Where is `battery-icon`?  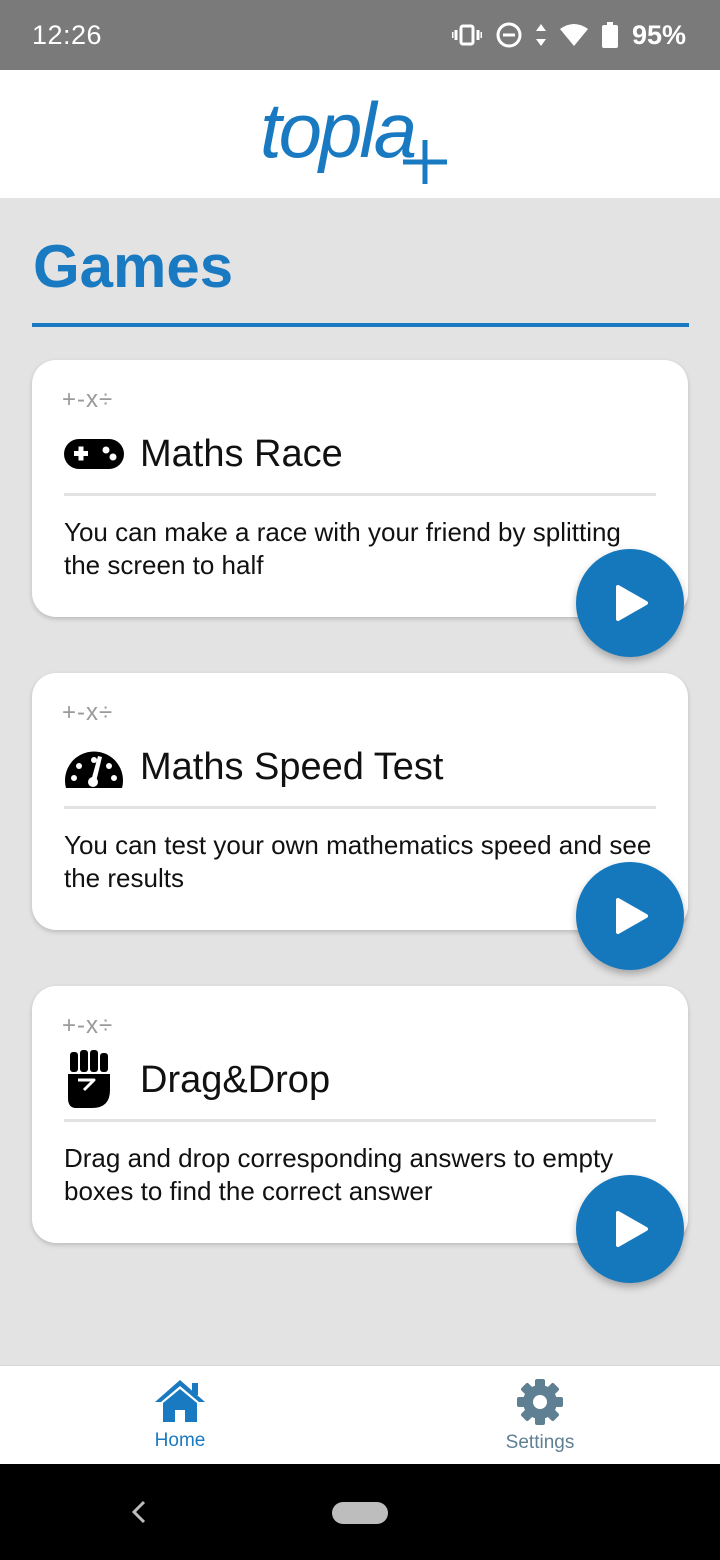
battery-icon is located at coordinates (609, 35).